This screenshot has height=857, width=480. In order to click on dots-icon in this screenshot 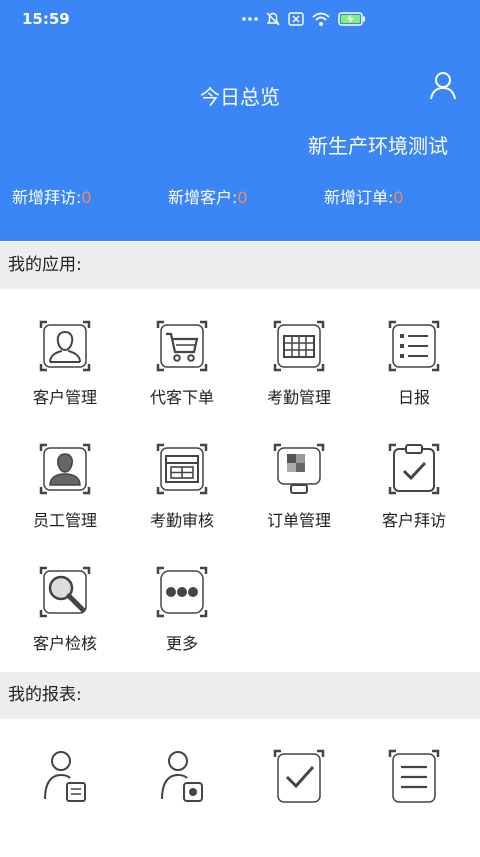, I will do `click(250, 19)`.